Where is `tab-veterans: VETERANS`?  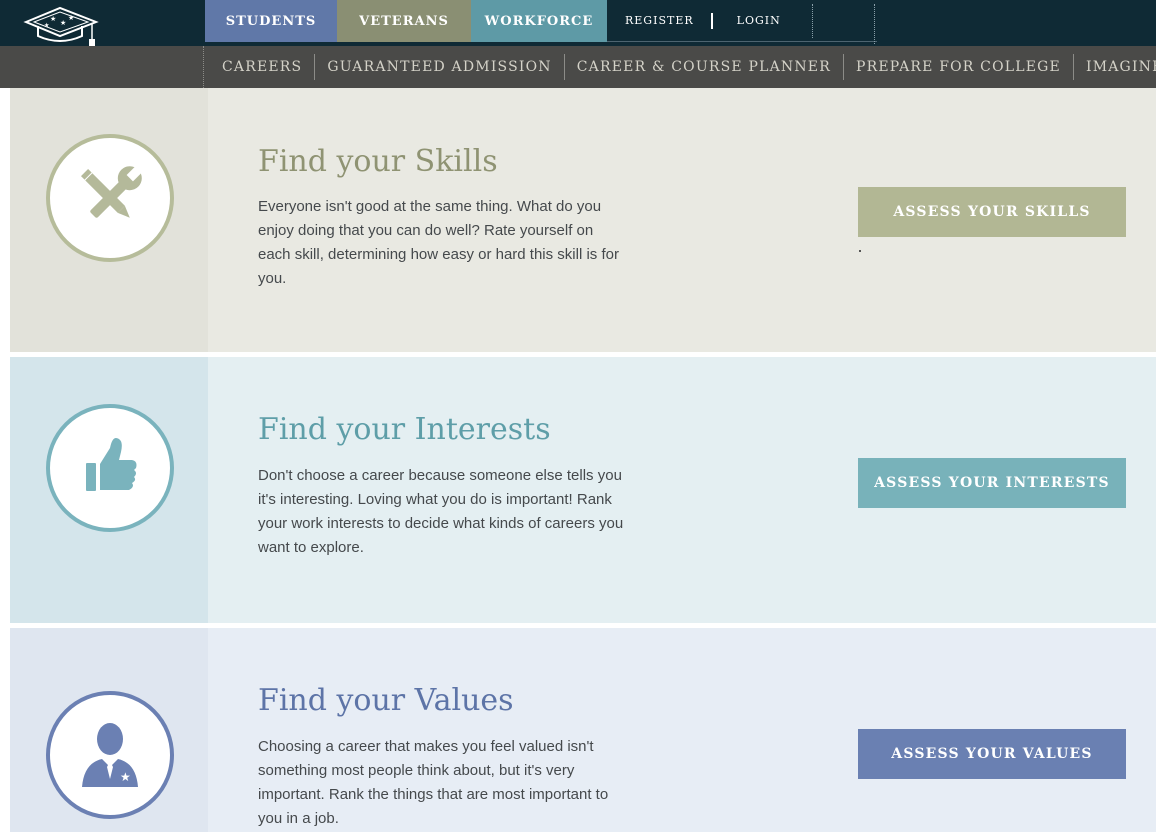
tab-veterans: VETERANS is located at coordinates (404, 21).